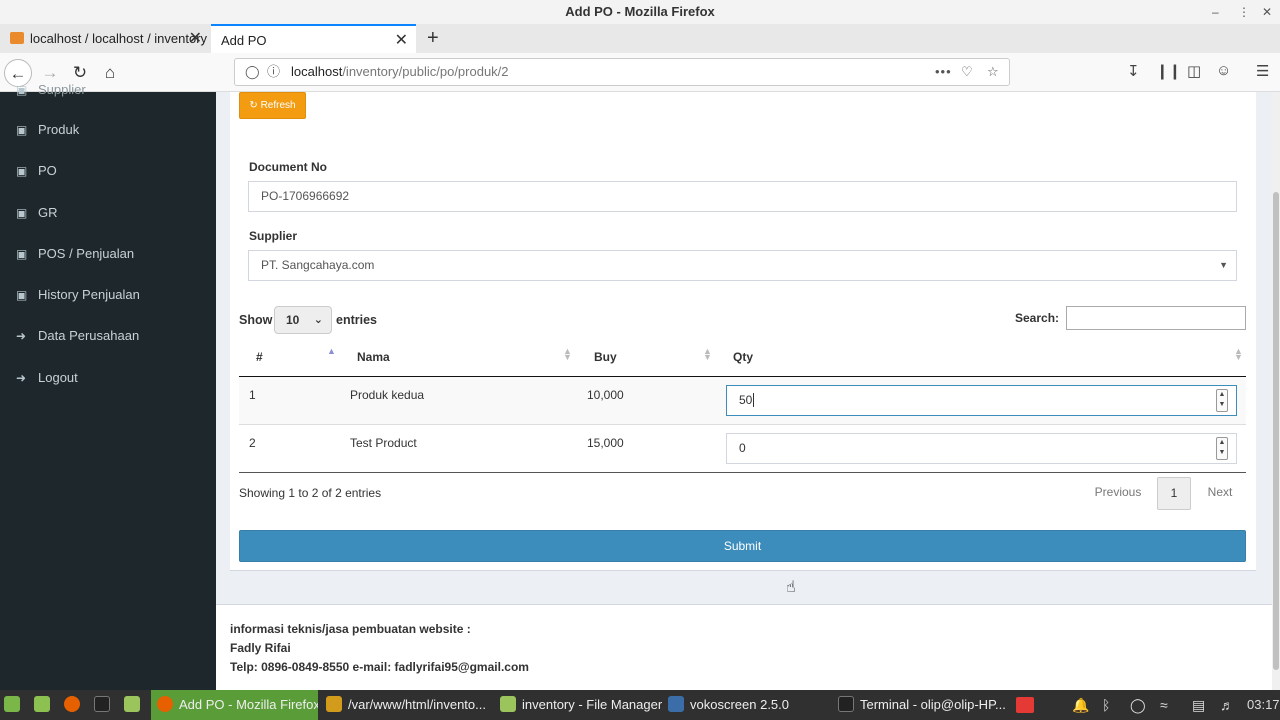  I want to click on column-header-qty: Qty, so click(743, 357).